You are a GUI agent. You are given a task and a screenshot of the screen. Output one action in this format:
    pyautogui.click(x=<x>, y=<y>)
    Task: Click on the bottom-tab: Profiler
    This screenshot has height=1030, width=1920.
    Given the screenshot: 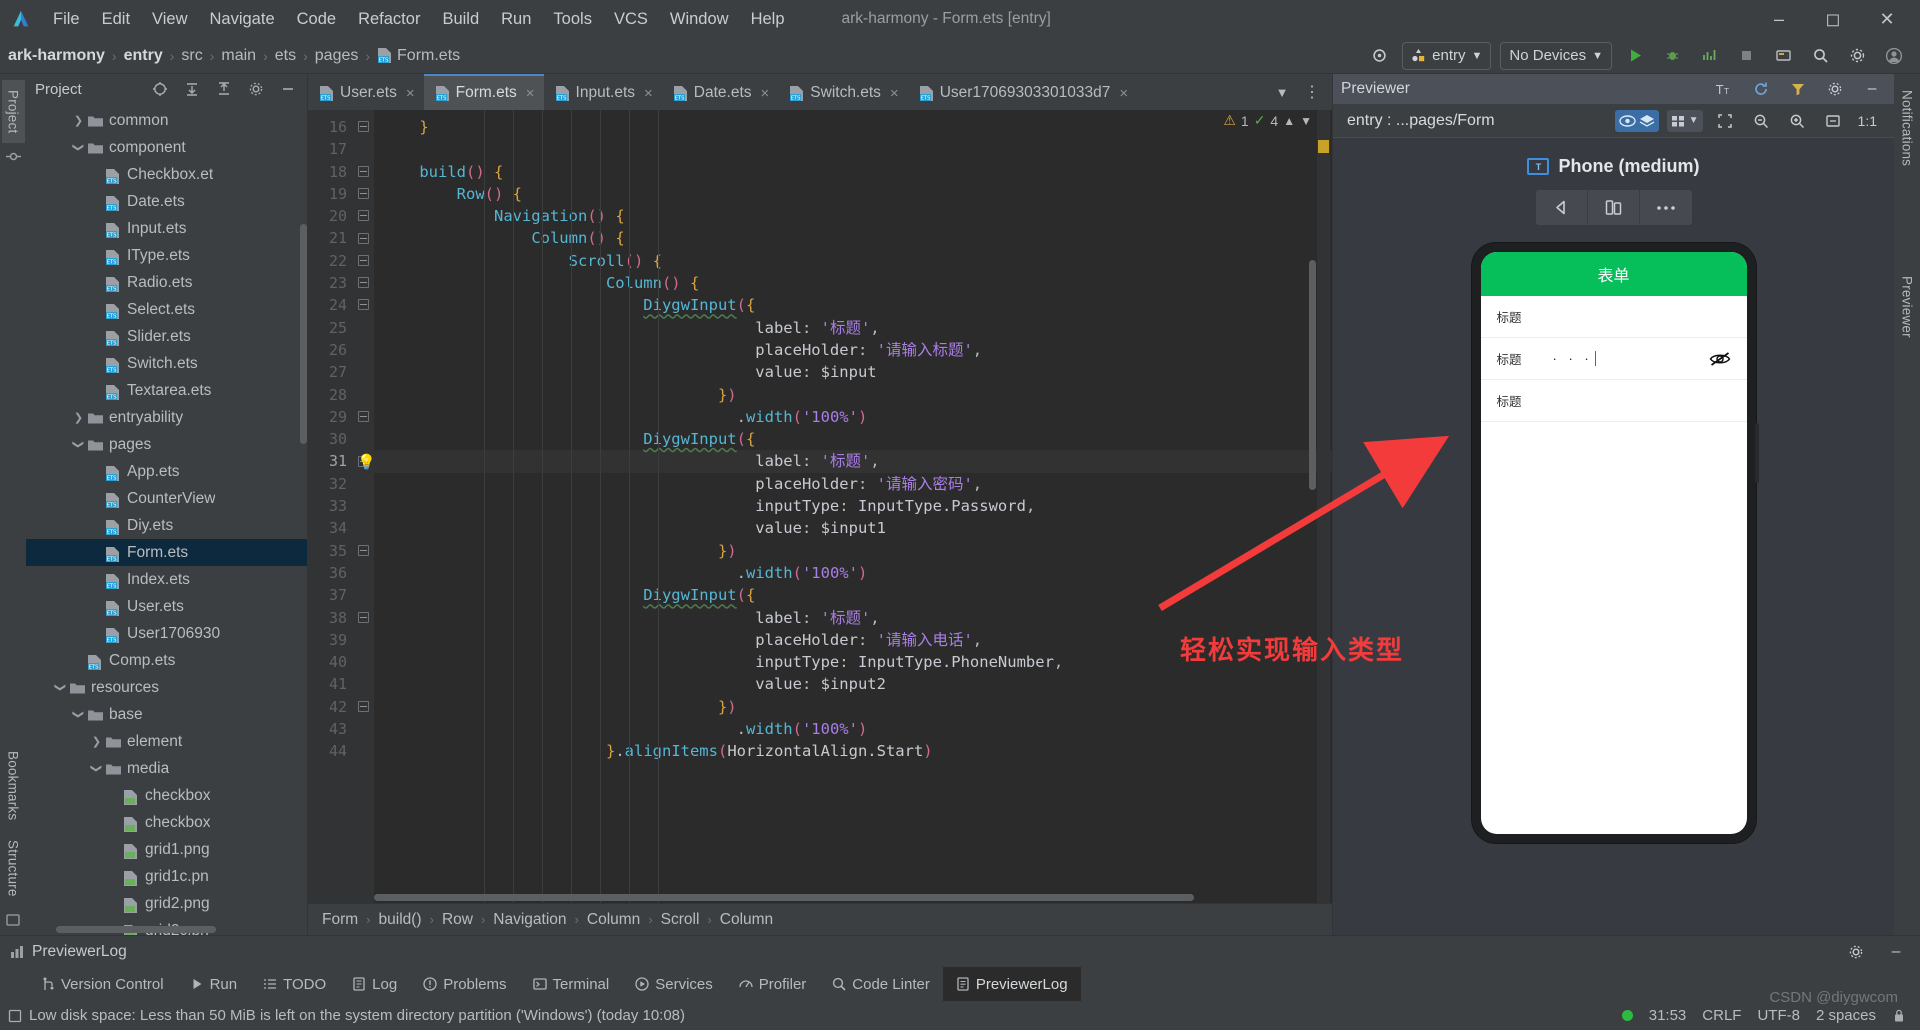 What is the action you would take?
    pyautogui.click(x=773, y=984)
    